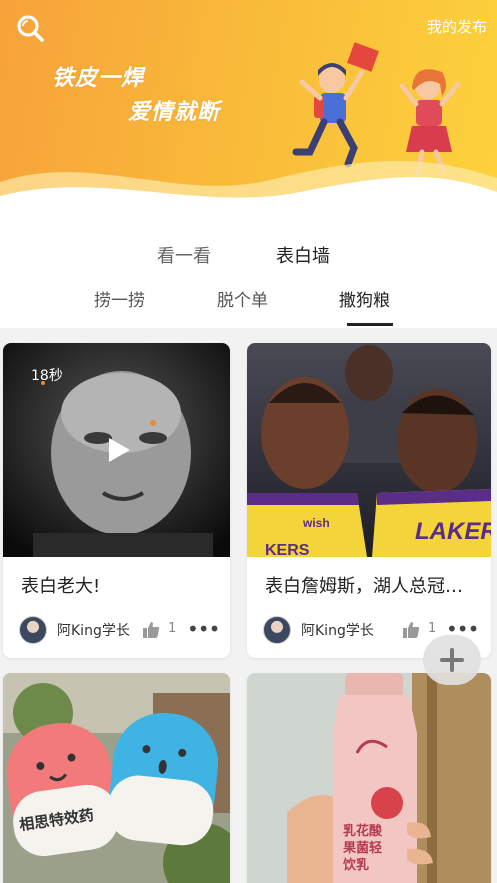  What do you see at coordinates (248, 191) in the screenshot?
I see `banner-wave` at bounding box center [248, 191].